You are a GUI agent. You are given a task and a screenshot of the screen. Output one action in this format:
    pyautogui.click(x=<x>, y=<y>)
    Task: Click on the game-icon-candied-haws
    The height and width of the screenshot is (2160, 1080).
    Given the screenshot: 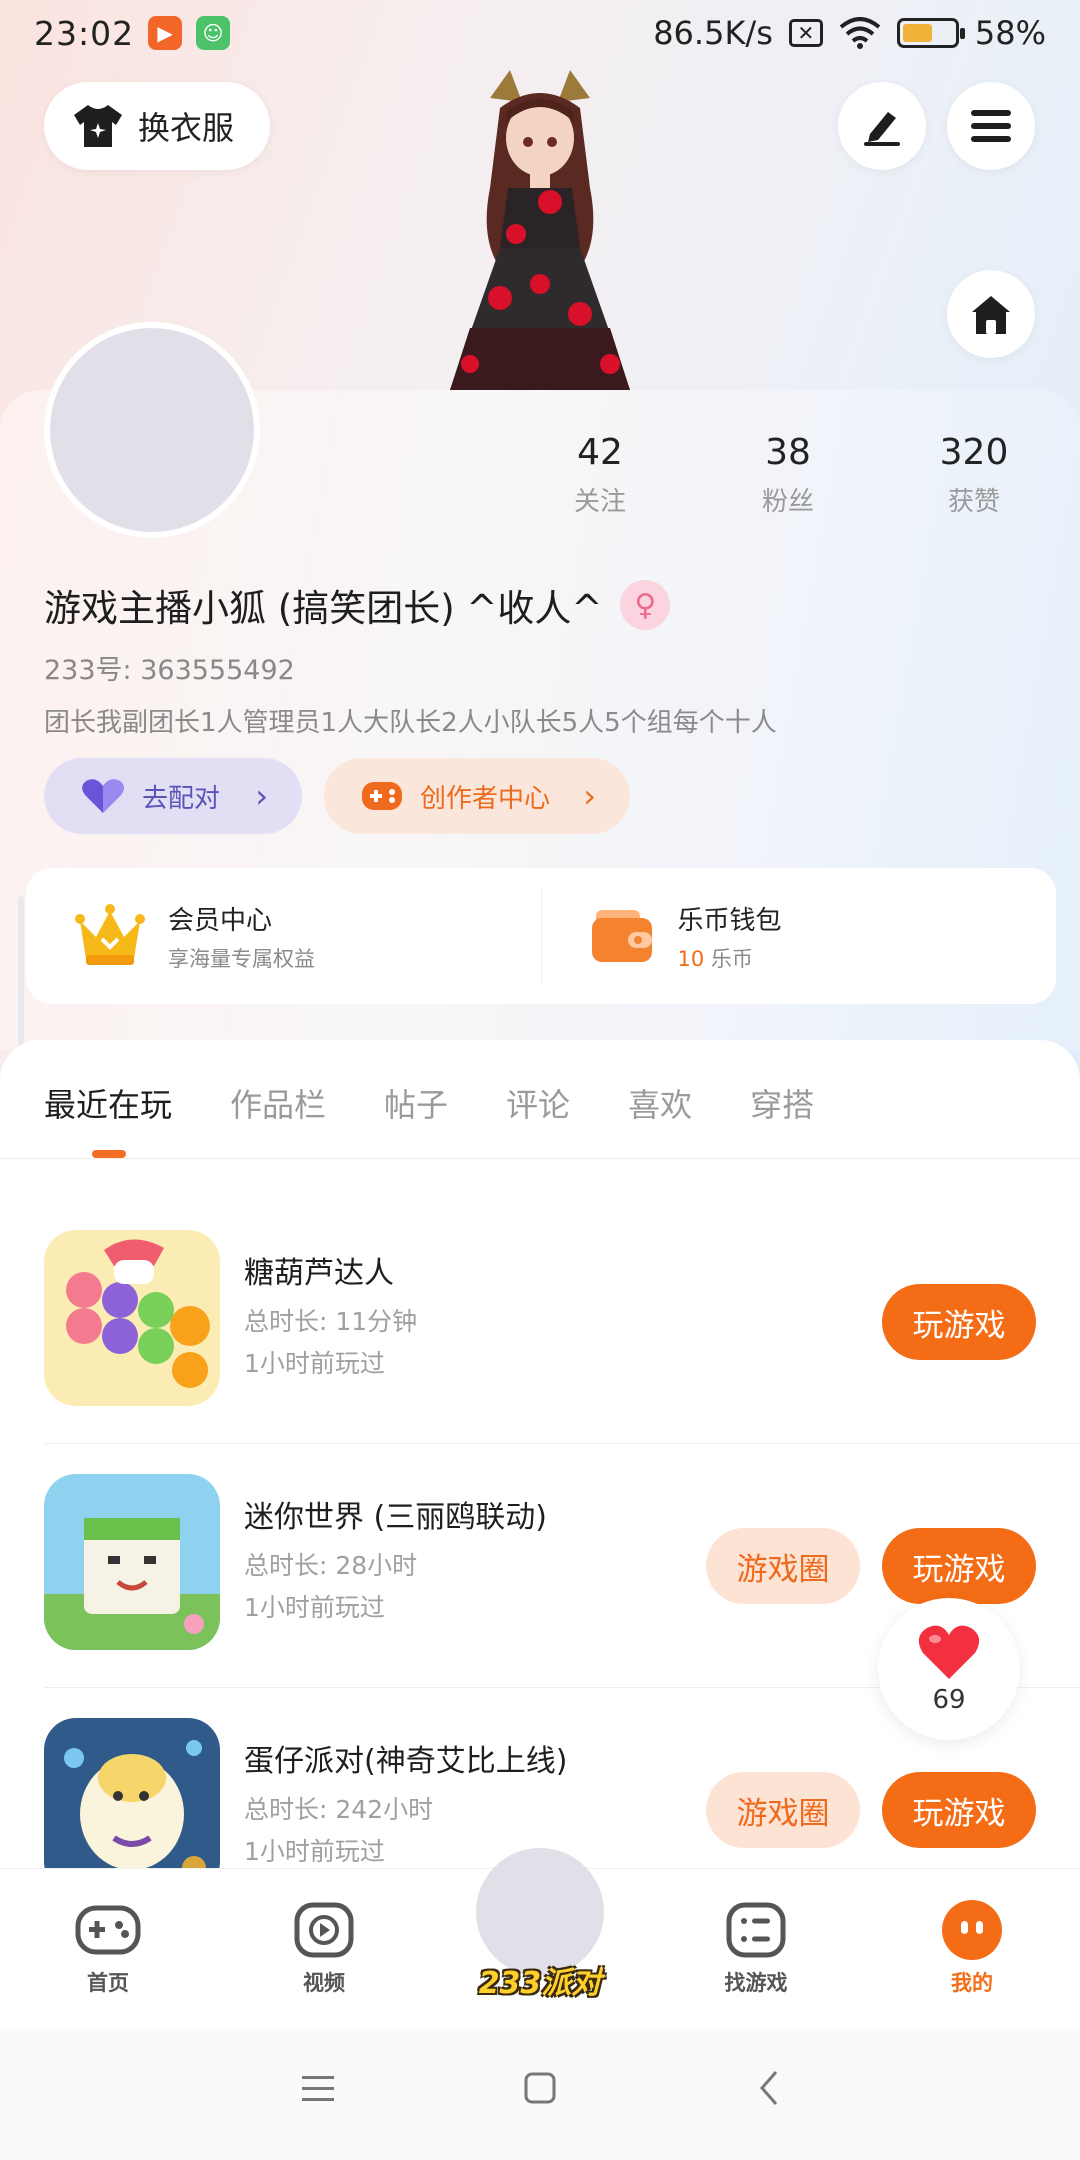 What is the action you would take?
    pyautogui.click(x=132, y=1318)
    